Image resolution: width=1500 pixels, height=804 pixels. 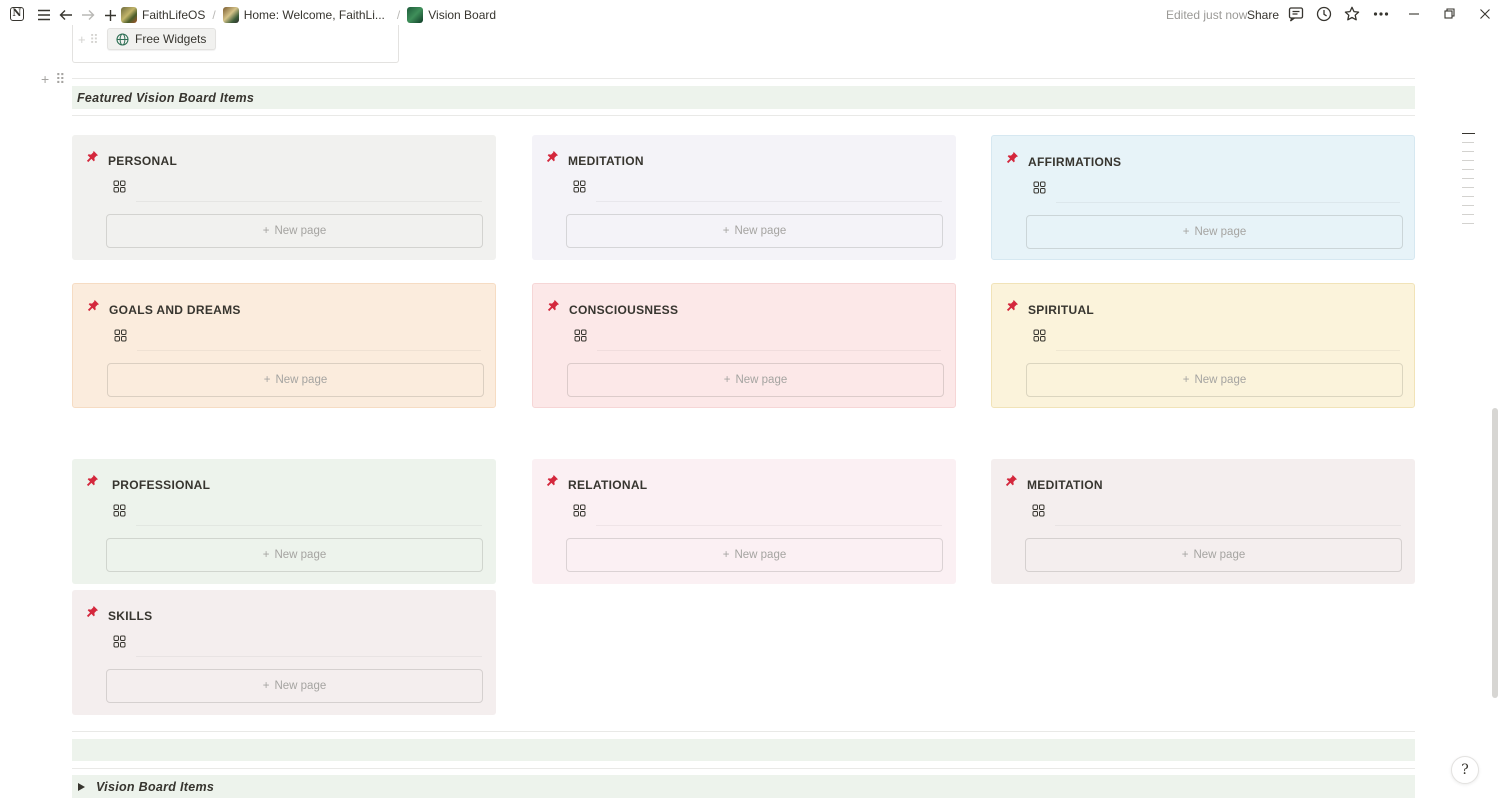 What do you see at coordinates (462, 14) in the screenshot?
I see `breadcrumb-label: Vision Board` at bounding box center [462, 14].